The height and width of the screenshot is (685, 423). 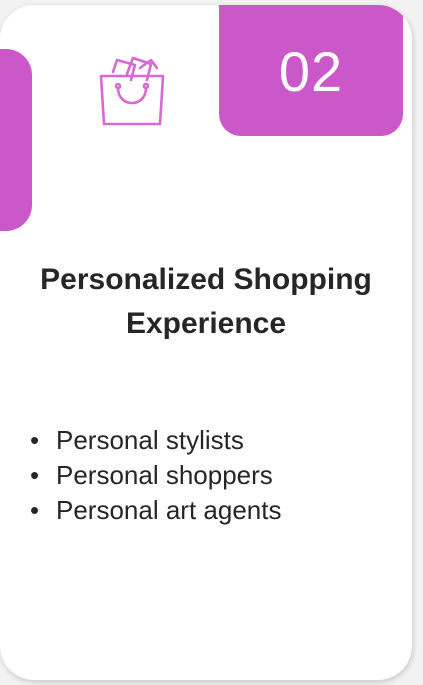 What do you see at coordinates (206, 279) in the screenshot?
I see `card-title-line-1: Personalized Shopping` at bounding box center [206, 279].